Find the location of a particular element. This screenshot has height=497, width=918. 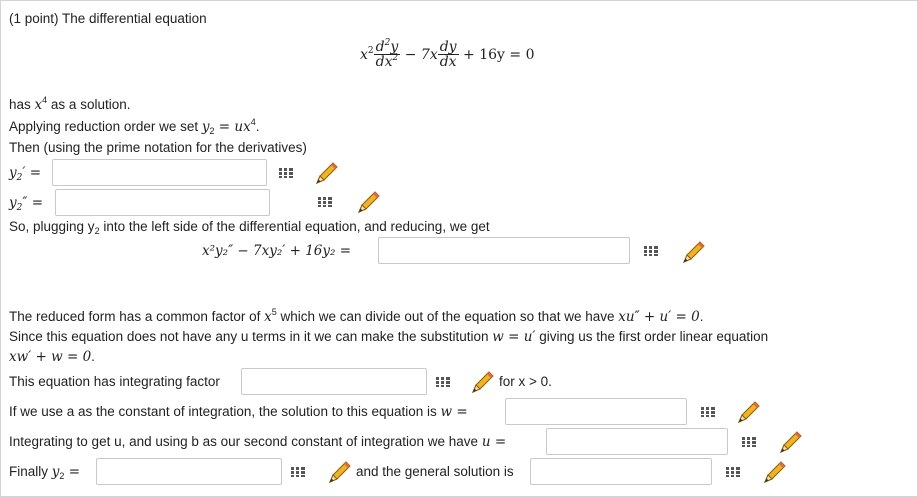

cf-pre: The reduced form has a common factor of is located at coordinates (137, 316).